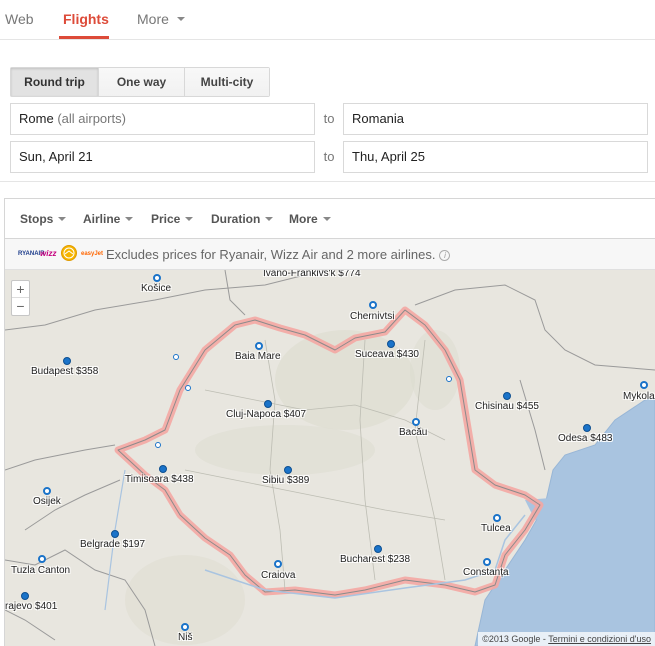  I want to click on copyright-text: ©2013 Google -, so click(514, 639).